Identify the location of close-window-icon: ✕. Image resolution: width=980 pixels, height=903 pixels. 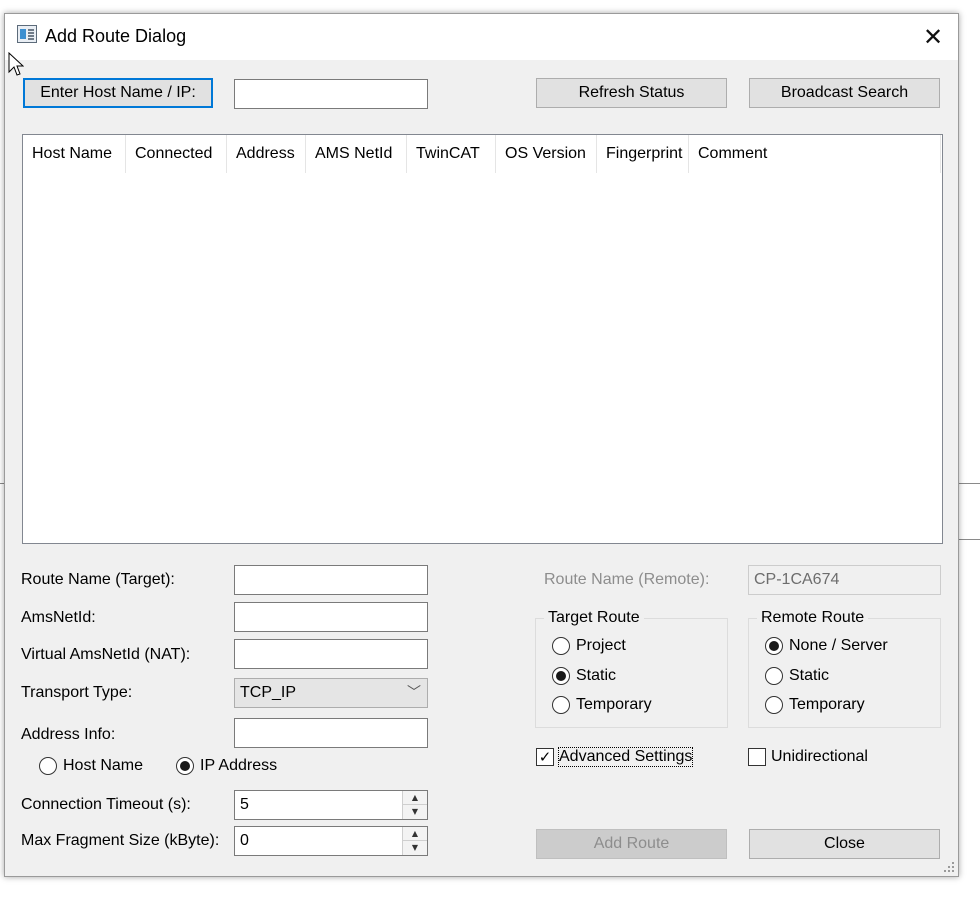
(933, 37).